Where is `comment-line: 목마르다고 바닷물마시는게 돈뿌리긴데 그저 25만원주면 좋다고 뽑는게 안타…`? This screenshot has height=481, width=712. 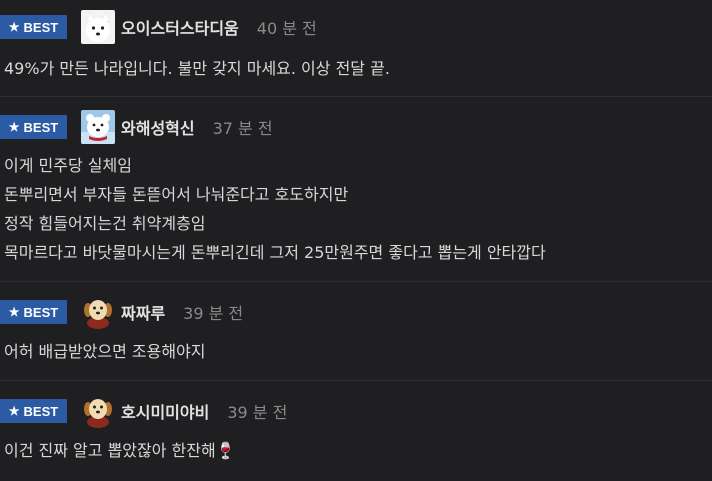
comment-line: 목마르다고 바닷물마시는게 돈뿌리긴데 그저 25만원주면 좋다고 뽑는게 안타… is located at coordinates (275, 252).